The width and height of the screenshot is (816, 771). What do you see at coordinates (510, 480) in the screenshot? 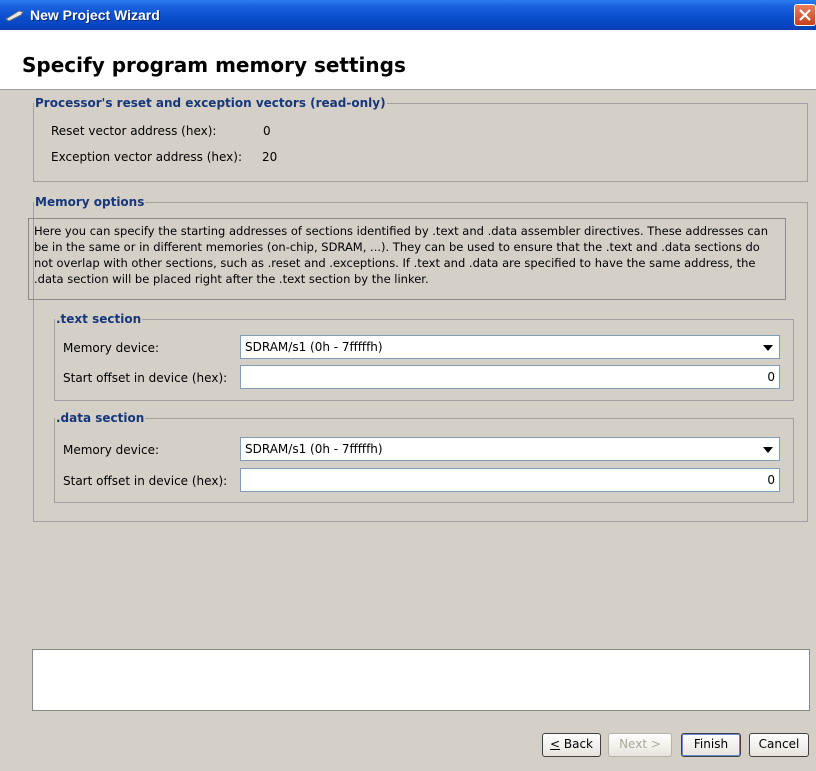
I see `data-offset-input: 0` at bounding box center [510, 480].